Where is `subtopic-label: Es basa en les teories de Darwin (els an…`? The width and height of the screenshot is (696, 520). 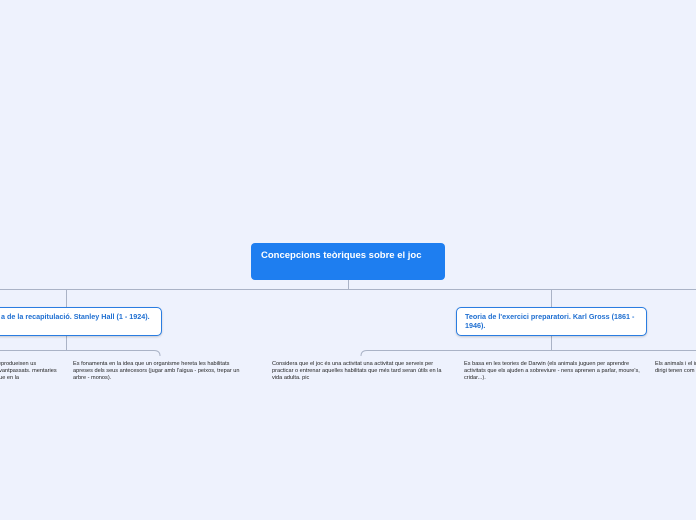 subtopic-label: Es basa en les teories de Darwin (els an… is located at coordinates (552, 371).